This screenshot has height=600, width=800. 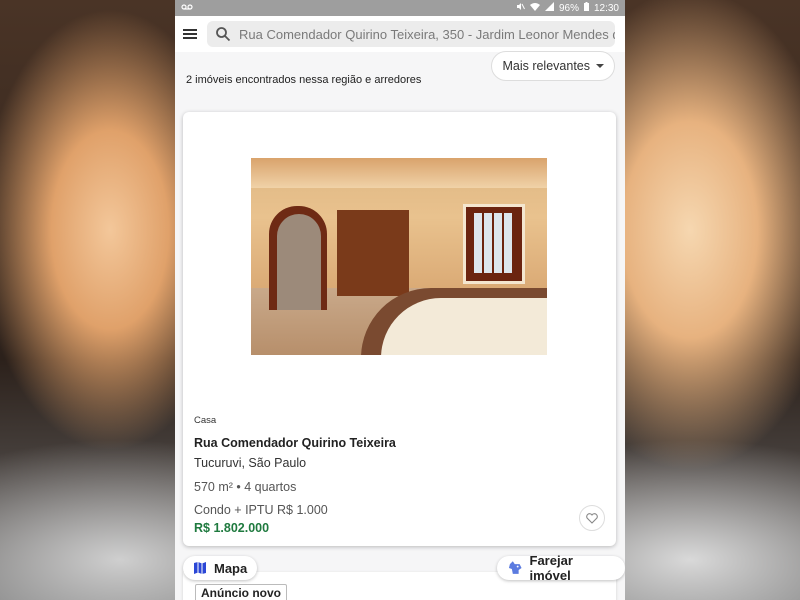 I want to click on listing-price: R$ 1.802.000, so click(x=232, y=528).